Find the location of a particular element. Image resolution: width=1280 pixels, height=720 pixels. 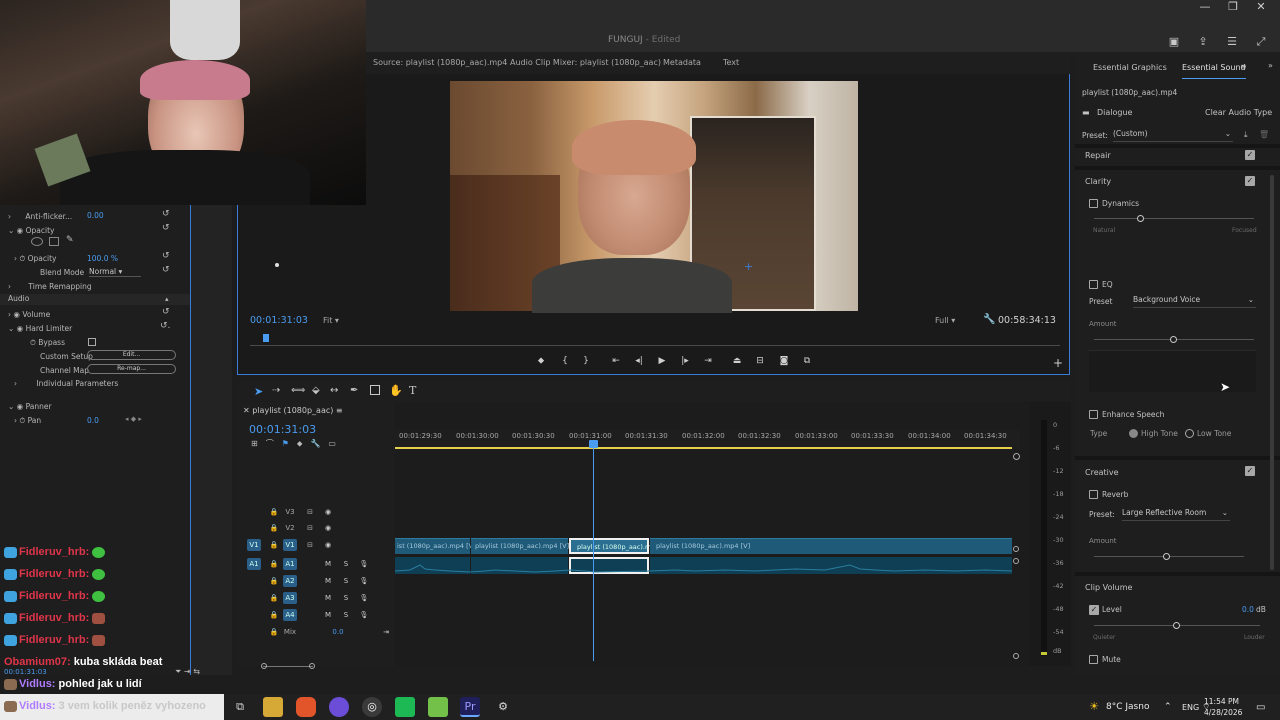

rectangle-mask-icon is located at coordinates (54, 241).